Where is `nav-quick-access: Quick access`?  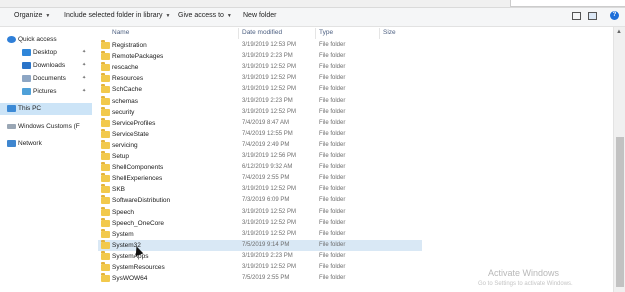
nav-quick-access: Quick access is located at coordinates (46, 40).